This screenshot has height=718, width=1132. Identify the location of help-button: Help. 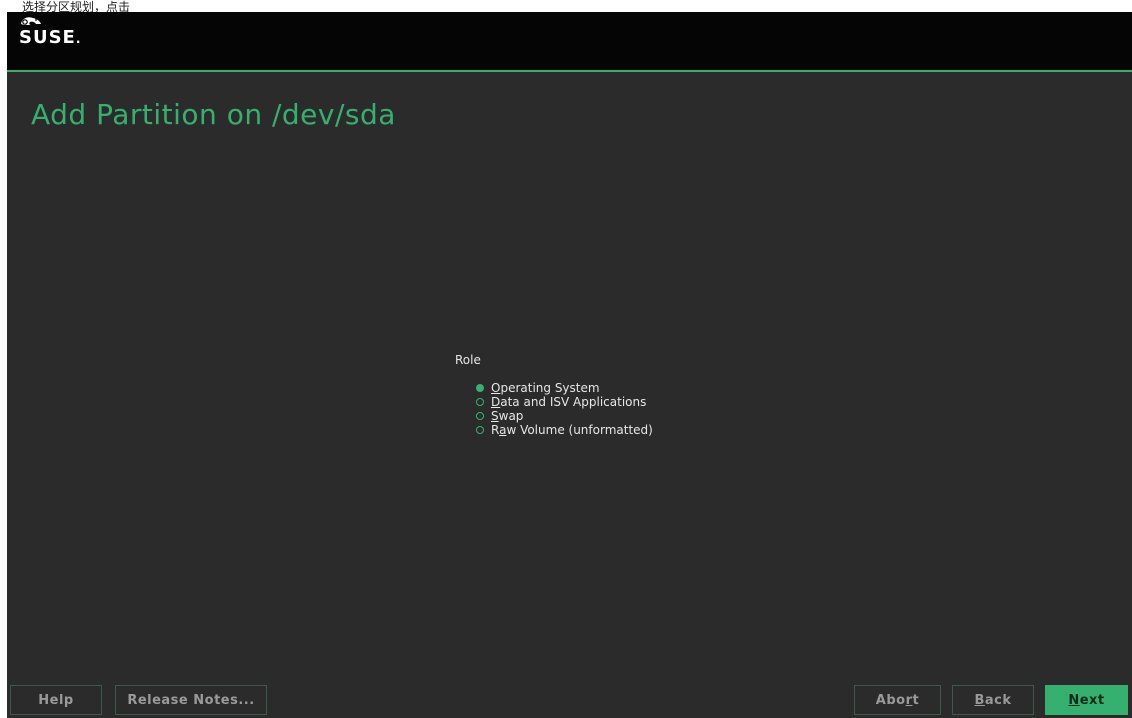
(56, 700).